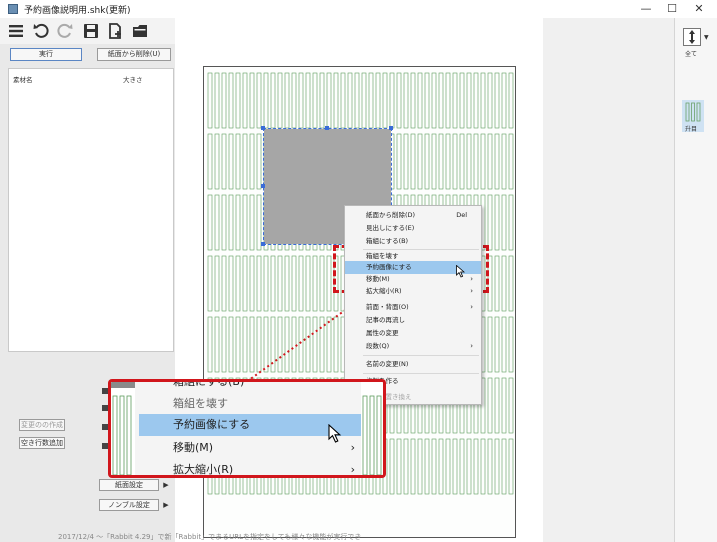 The width and height of the screenshot is (717, 542). What do you see at coordinates (133, 79) in the screenshot?
I see `column-header-size: 大きさ` at bounding box center [133, 79].